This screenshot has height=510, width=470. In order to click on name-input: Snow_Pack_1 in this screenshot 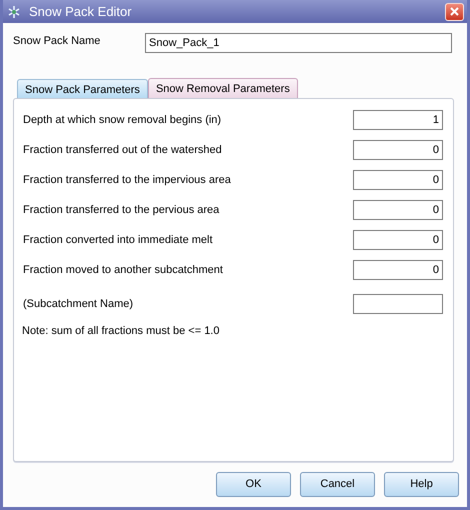, I will do `click(298, 43)`.